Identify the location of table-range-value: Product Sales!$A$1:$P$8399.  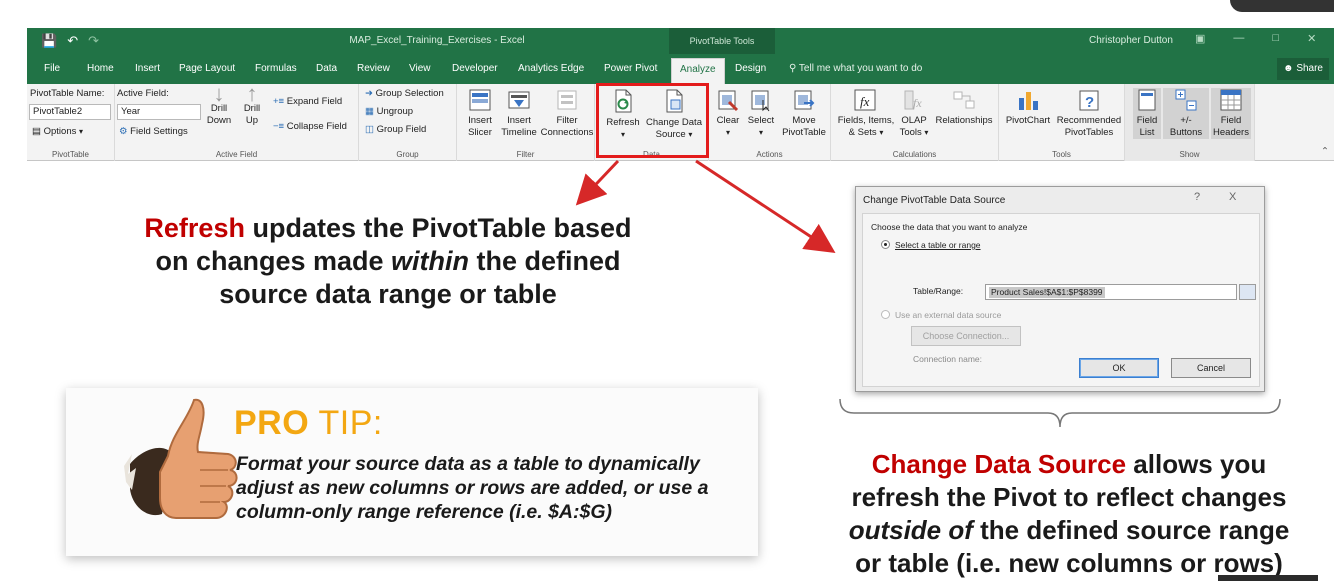
(1047, 292).